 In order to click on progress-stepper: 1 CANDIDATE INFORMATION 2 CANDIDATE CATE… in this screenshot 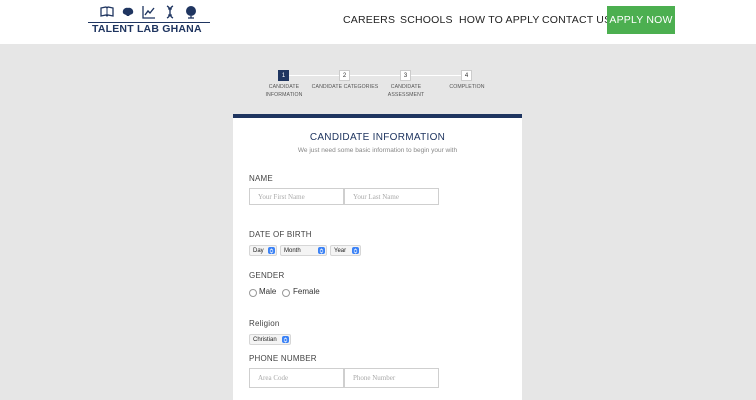, I will do `click(380, 88)`.